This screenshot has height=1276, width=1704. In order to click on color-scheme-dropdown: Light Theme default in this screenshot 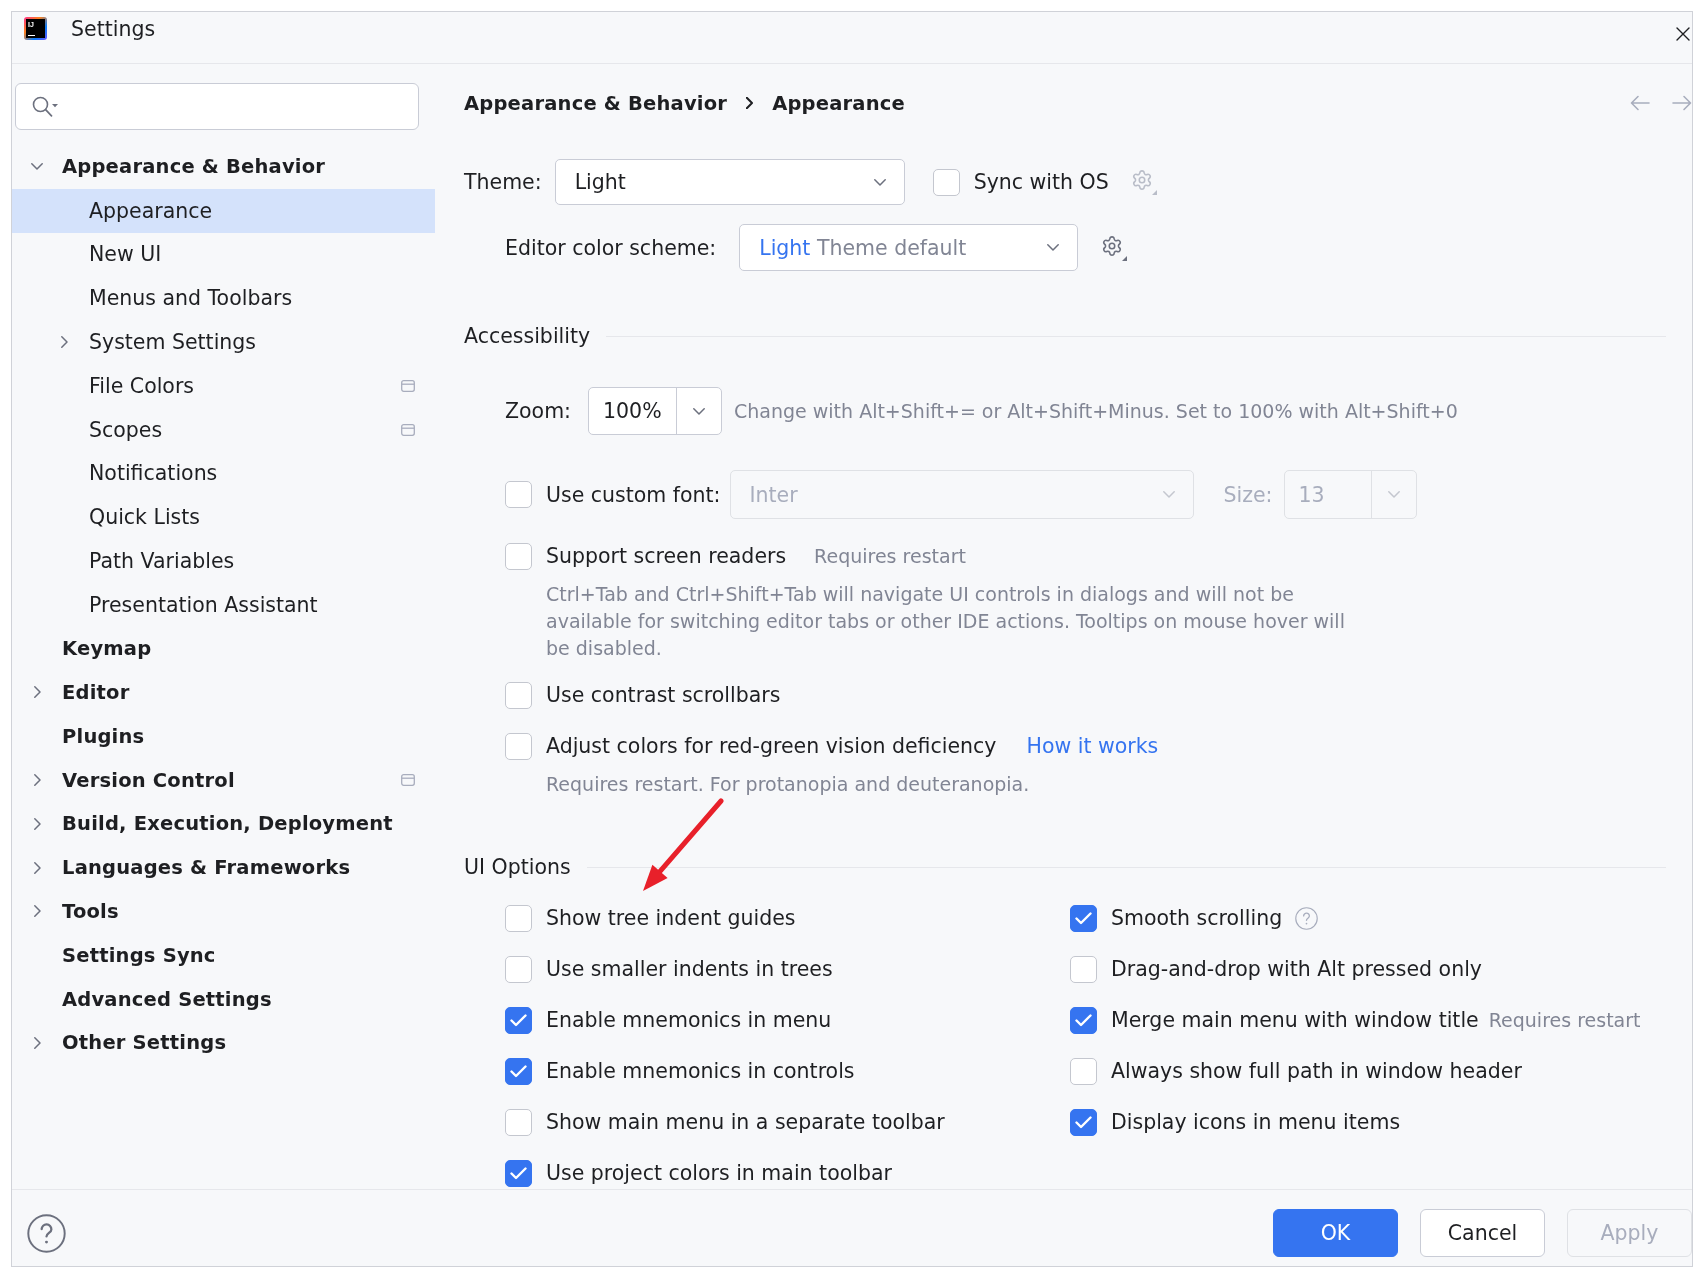, I will do `click(909, 247)`.